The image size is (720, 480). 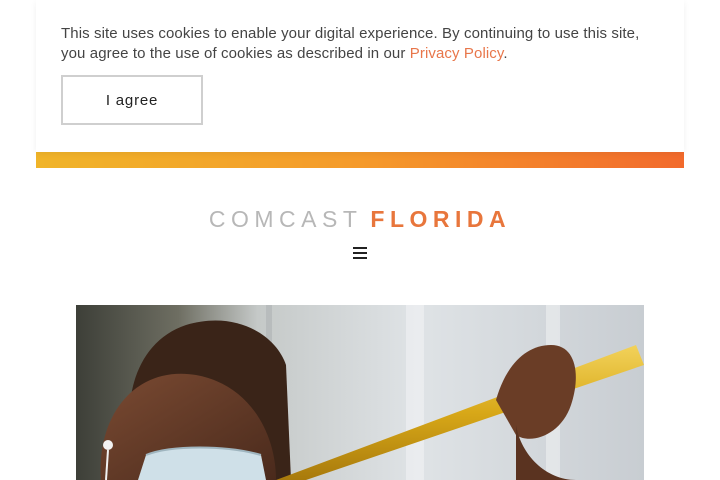 I want to click on menu-bar-middle, so click(x=360, y=253).